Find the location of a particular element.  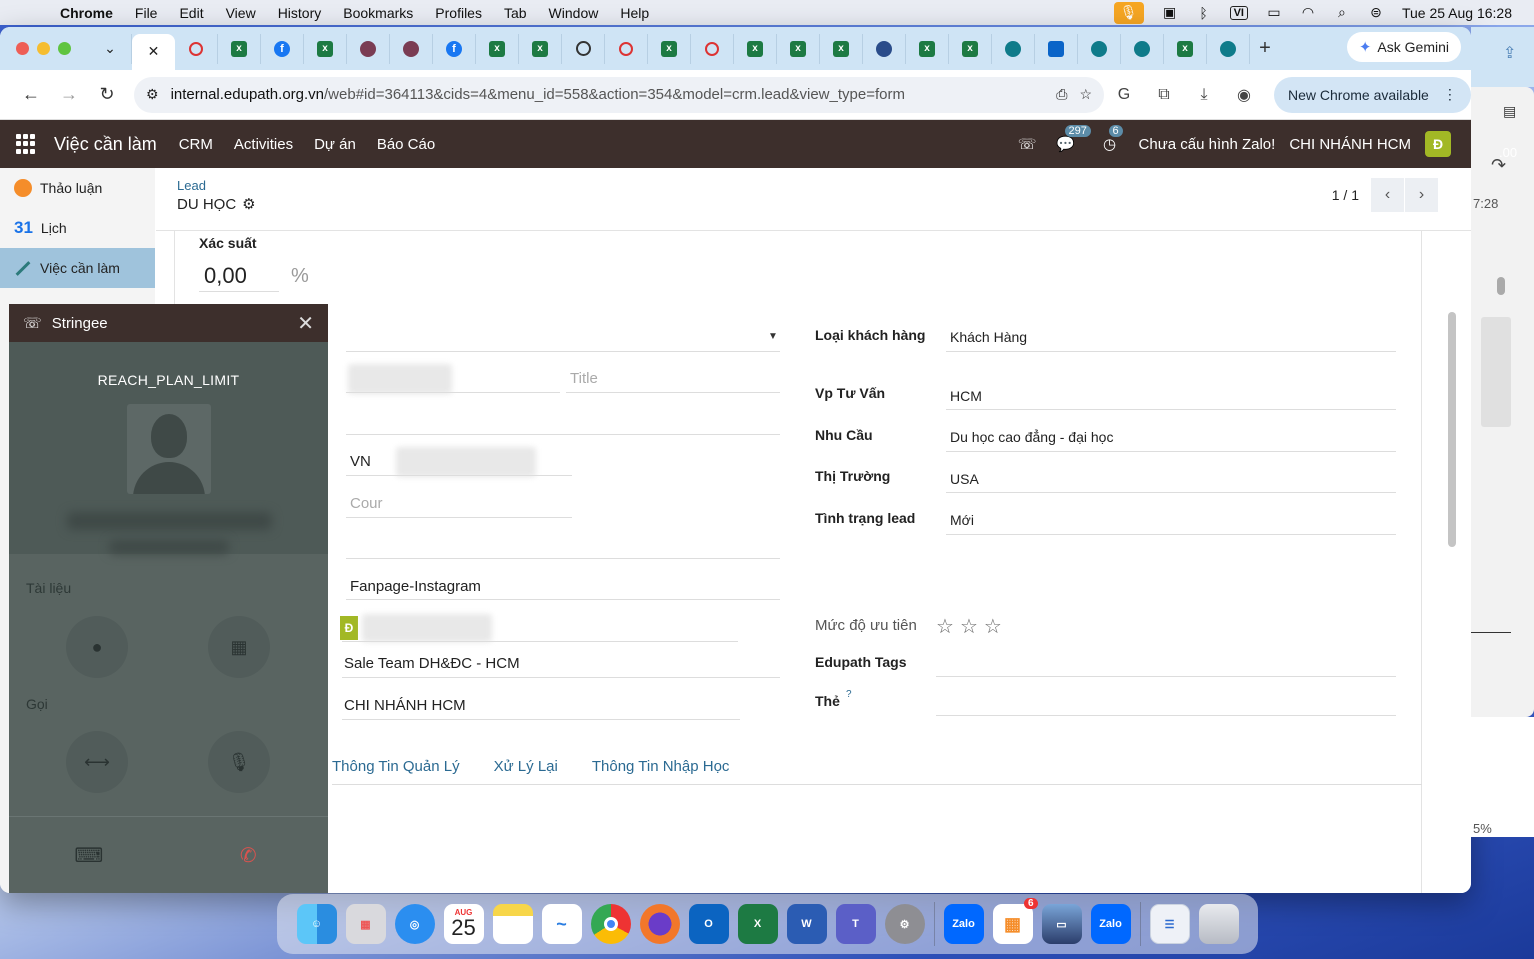

keyboard-icon: ⌨ is located at coordinates (89, 855).